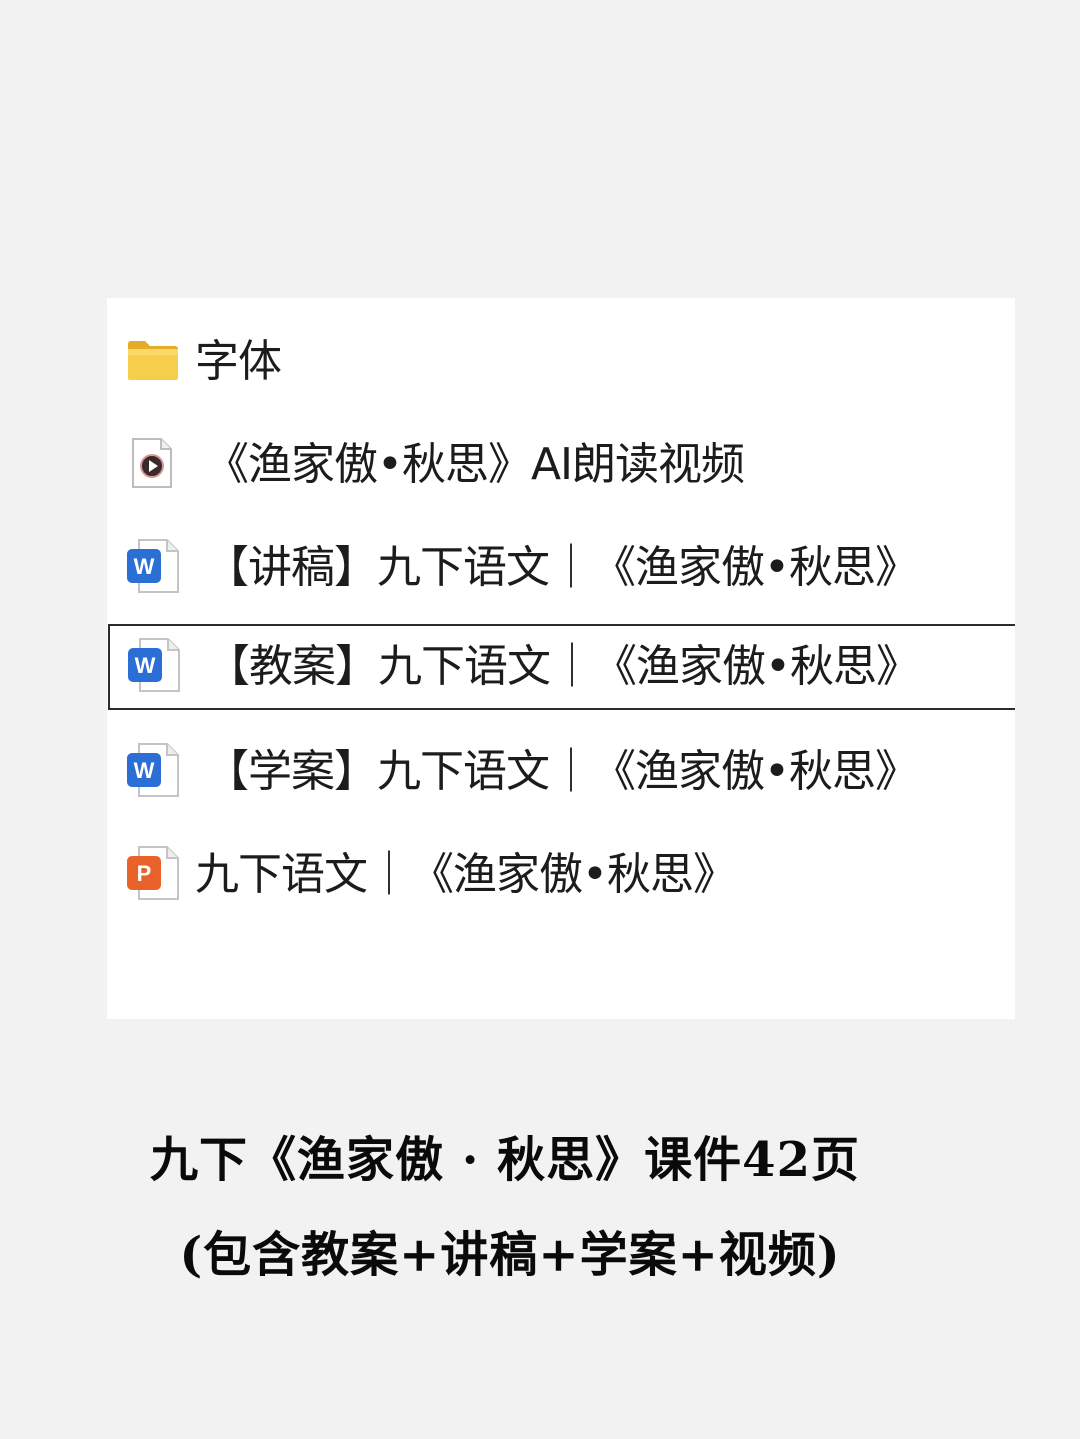 The width and height of the screenshot is (1080, 1439). I want to click on svg-text: P, so click(144, 873).